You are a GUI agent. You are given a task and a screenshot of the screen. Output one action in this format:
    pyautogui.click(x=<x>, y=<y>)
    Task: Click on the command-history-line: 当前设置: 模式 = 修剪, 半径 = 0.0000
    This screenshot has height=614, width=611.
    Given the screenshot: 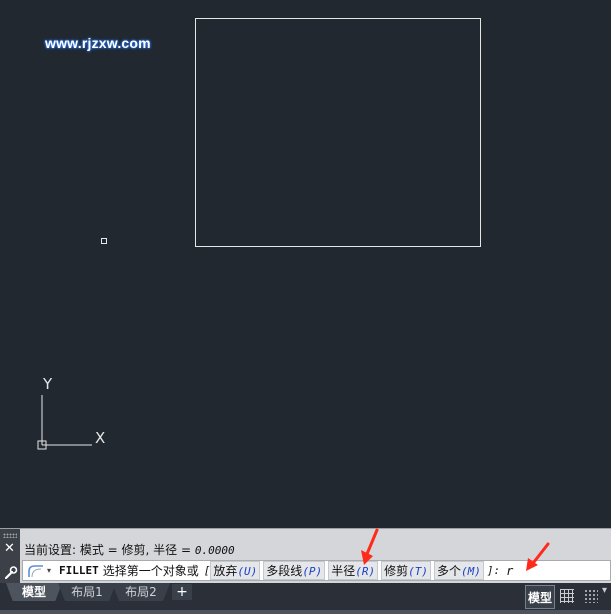 What is the action you would take?
    pyautogui.click(x=129, y=549)
    